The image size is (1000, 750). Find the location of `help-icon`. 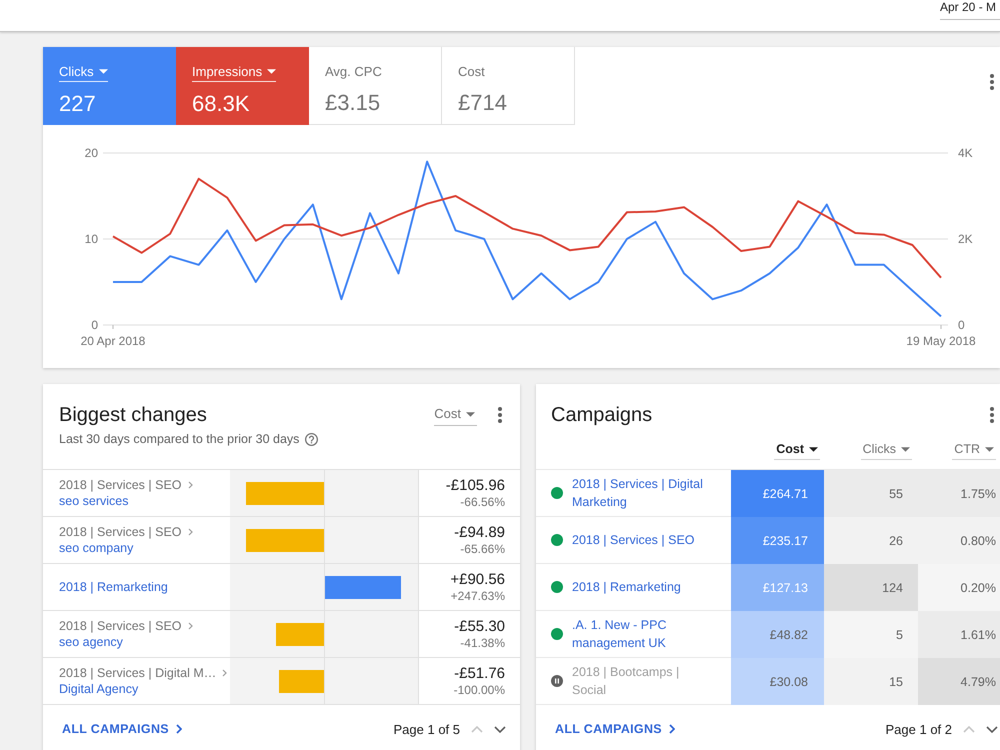

help-icon is located at coordinates (311, 439).